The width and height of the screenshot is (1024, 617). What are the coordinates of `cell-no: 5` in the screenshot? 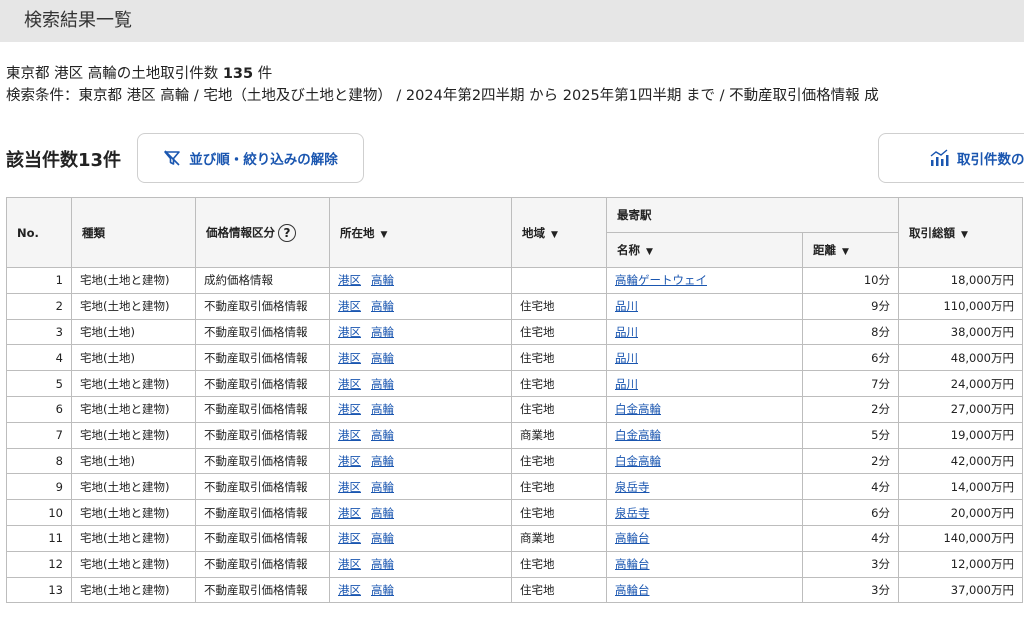 It's located at (39, 383).